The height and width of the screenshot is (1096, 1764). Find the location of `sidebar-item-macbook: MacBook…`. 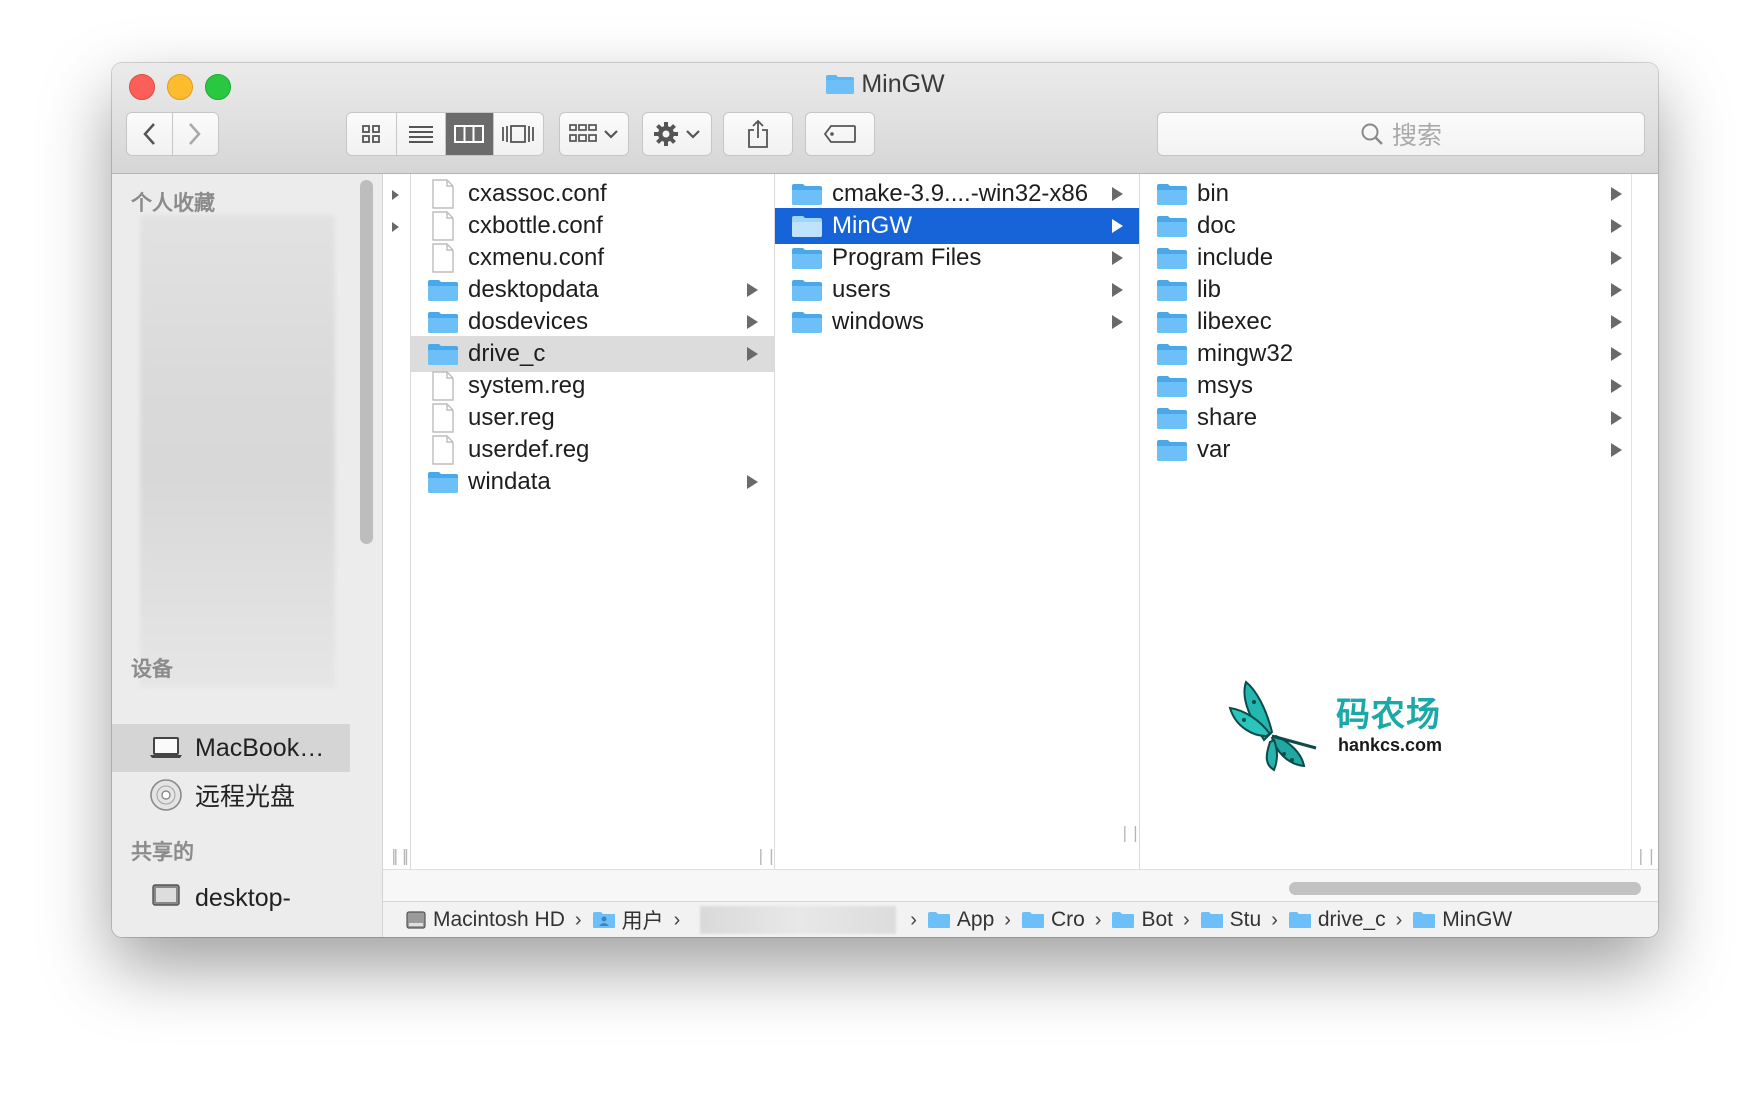

sidebar-item-macbook: MacBook… is located at coordinates (231, 748).